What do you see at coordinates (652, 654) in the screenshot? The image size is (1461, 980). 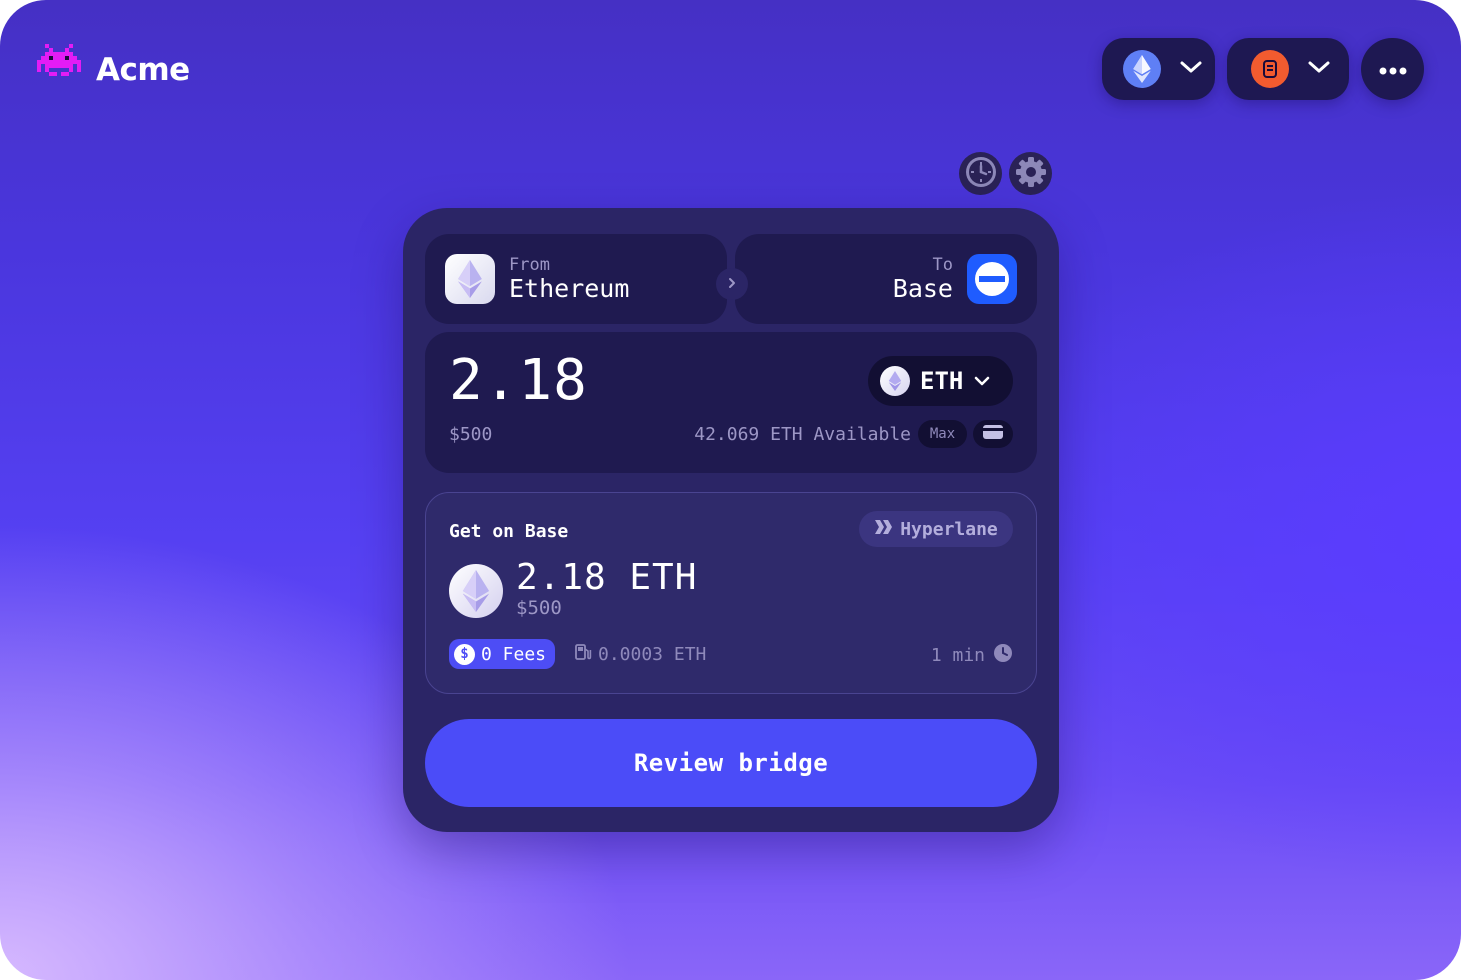 I see `gas-text: 0.0003 ETH` at bounding box center [652, 654].